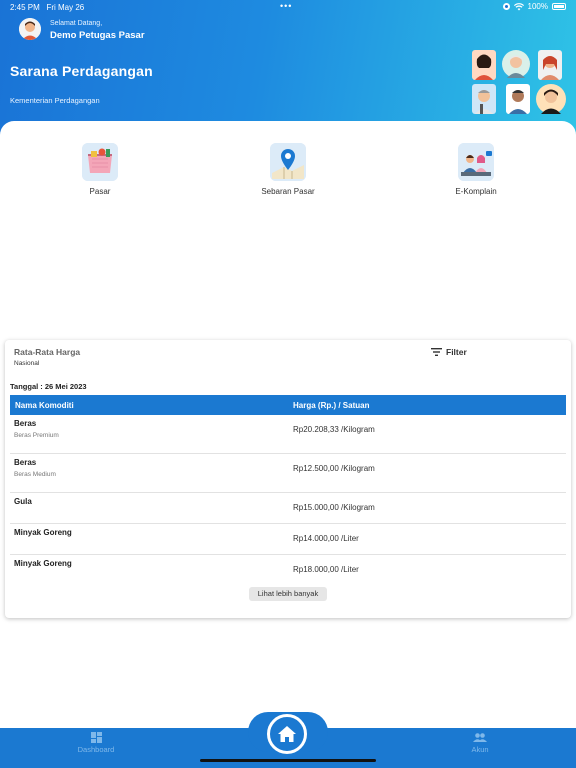 Image resolution: width=576 pixels, height=768 pixels. Describe the element at coordinates (47, 7) in the screenshot. I see `status-time: 2:45 PM Fri May 26` at that location.